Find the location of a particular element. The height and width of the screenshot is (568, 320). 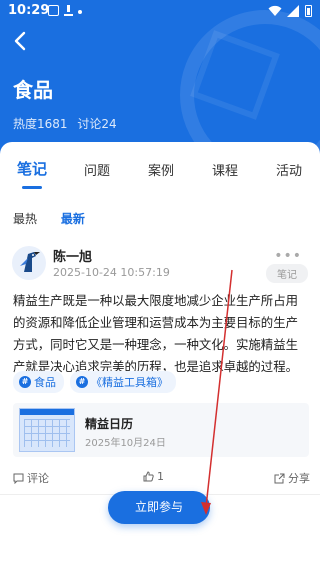

download-icon is located at coordinates (68, 10).